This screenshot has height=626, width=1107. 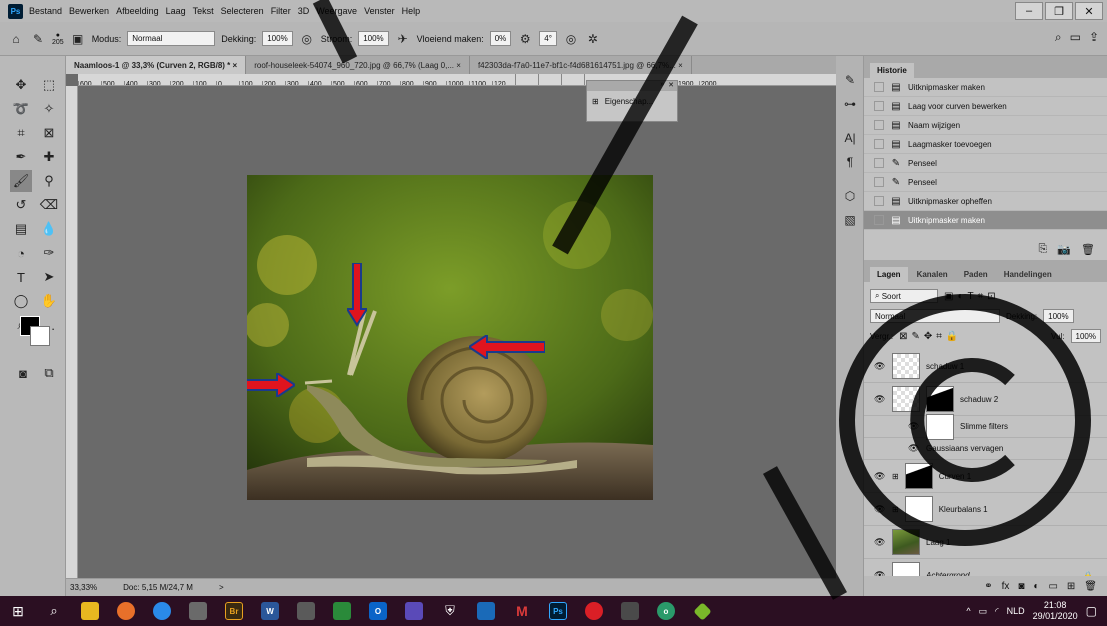 What do you see at coordinates (49, 277) in the screenshot?
I see `path-select-tool-icon: ➤` at bounding box center [49, 277].